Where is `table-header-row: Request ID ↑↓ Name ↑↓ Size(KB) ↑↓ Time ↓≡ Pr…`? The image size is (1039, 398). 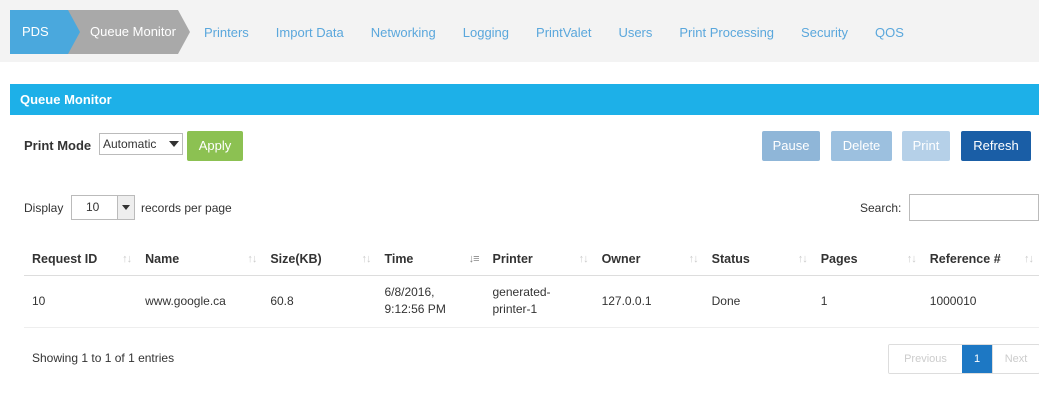 table-header-row: Request ID ↑↓ Name ↑↓ Size(KB) ↑↓ Time ↓≡ Pr… is located at coordinates (531, 259).